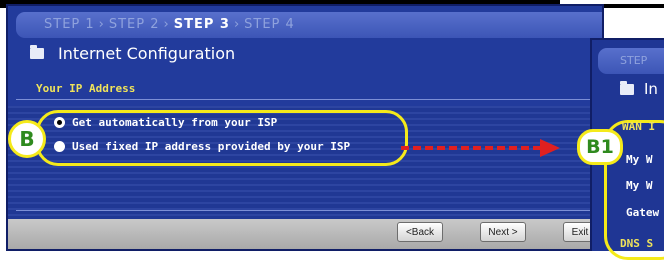 The width and height of the screenshot is (664, 260). I want to click on back-button: <Back, so click(420, 232).